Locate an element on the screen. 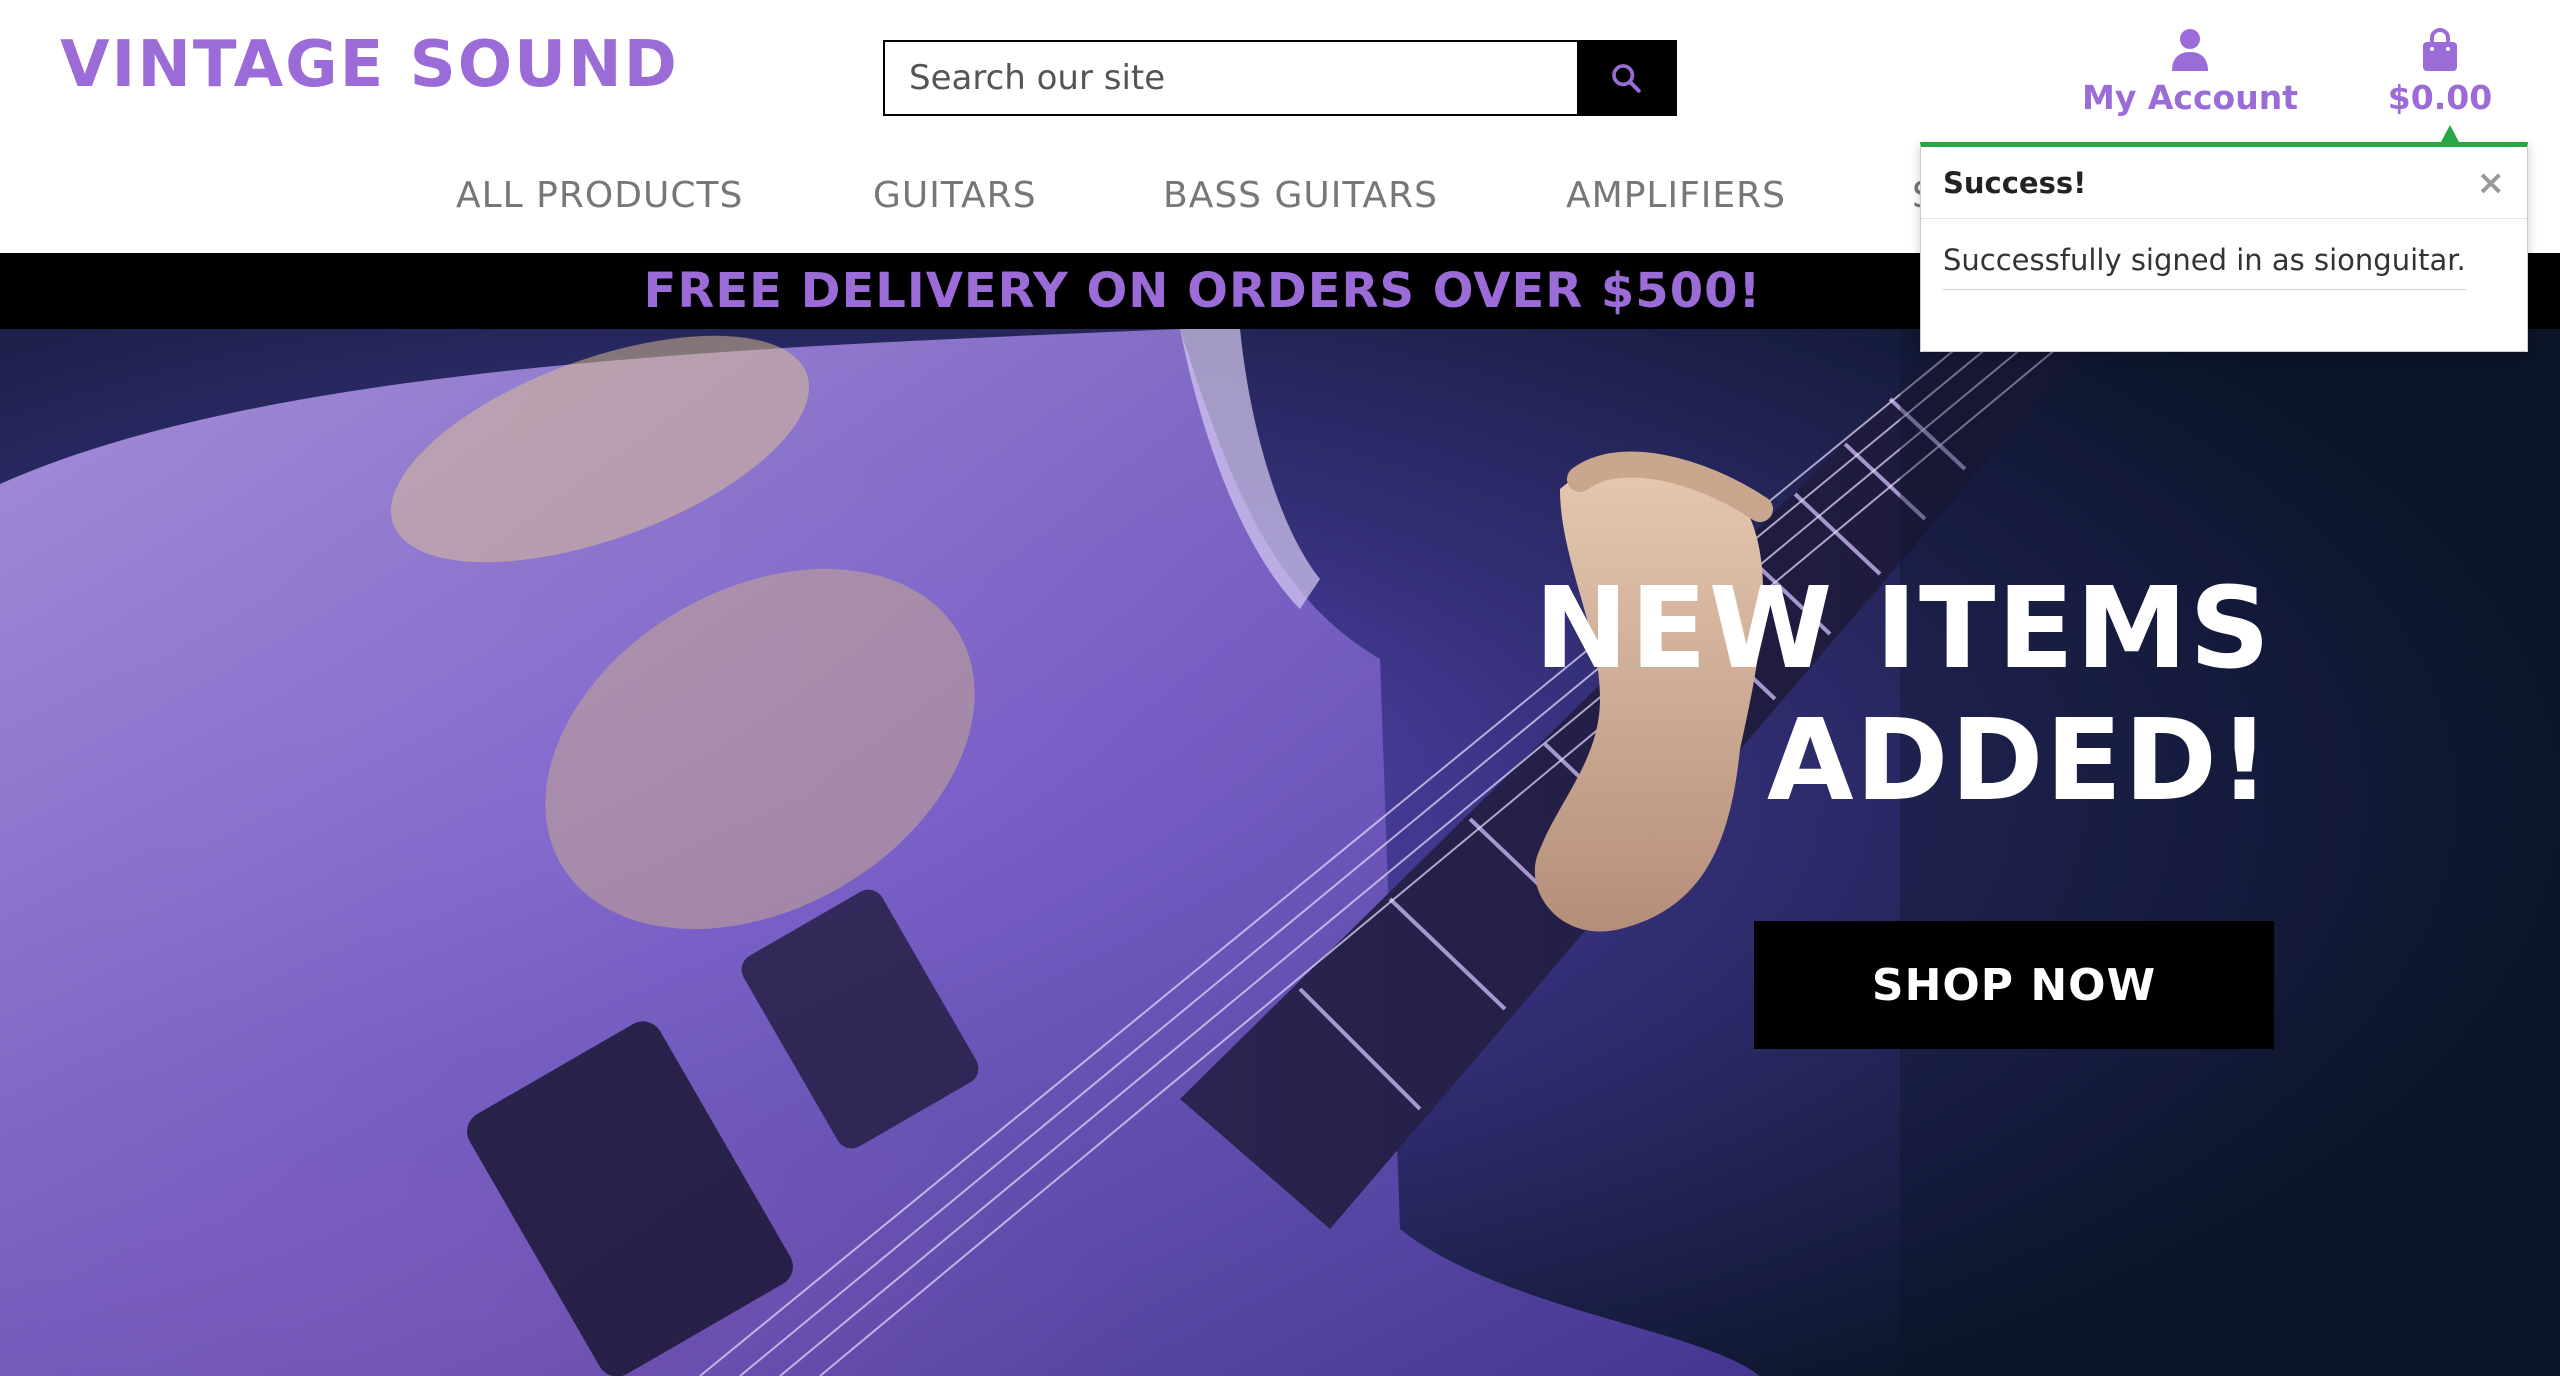 This screenshot has width=2560, height=1376. hero-title-line-2: ADDED! is located at coordinates (2019, 761).